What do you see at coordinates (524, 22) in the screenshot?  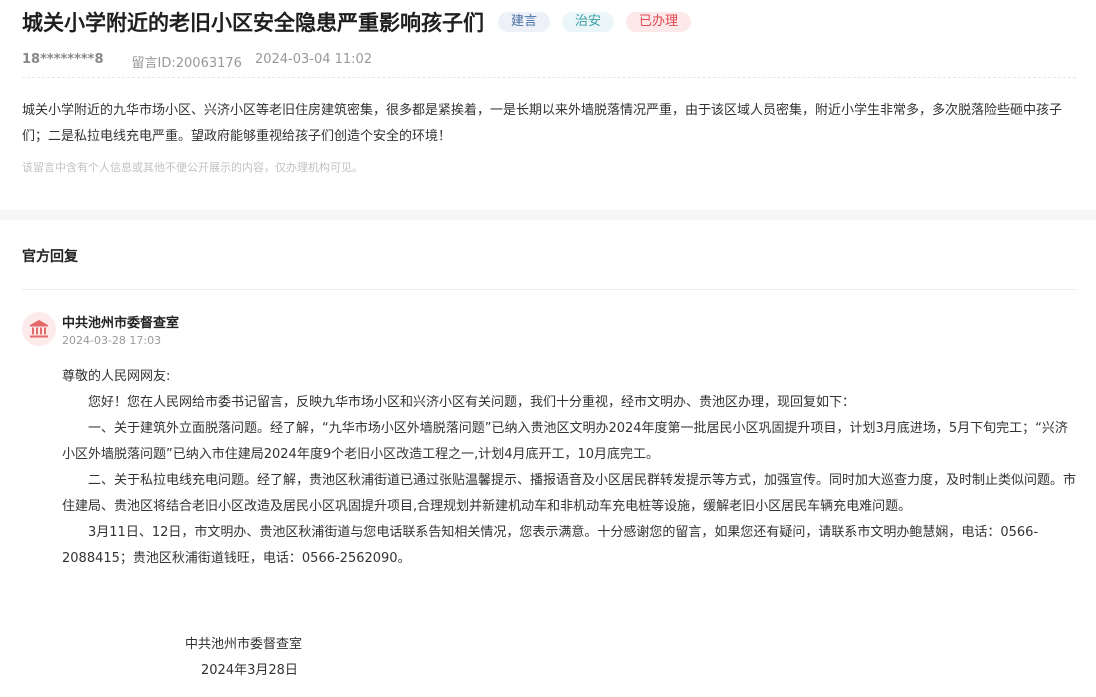 I see `category-tag-suggest: 建言` at bounding box center [524, 22].